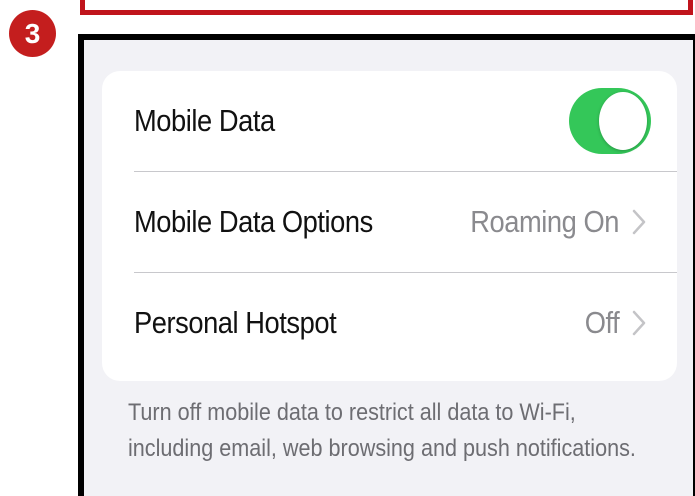 This screenshot has height=496, width=695. I want to click on step-number-badge: 3, so click(32, 33).